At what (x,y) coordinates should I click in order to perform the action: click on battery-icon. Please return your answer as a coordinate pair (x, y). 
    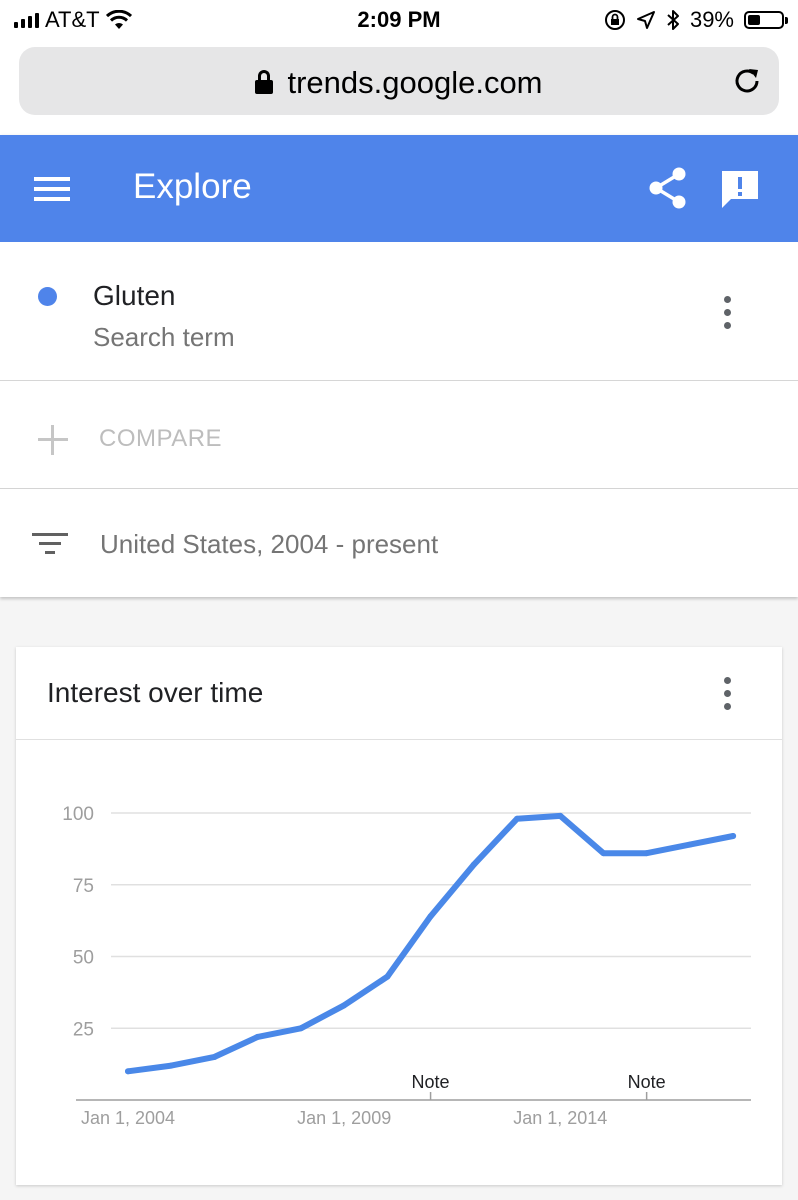
    Looking at the image, I should click on (766, 20).